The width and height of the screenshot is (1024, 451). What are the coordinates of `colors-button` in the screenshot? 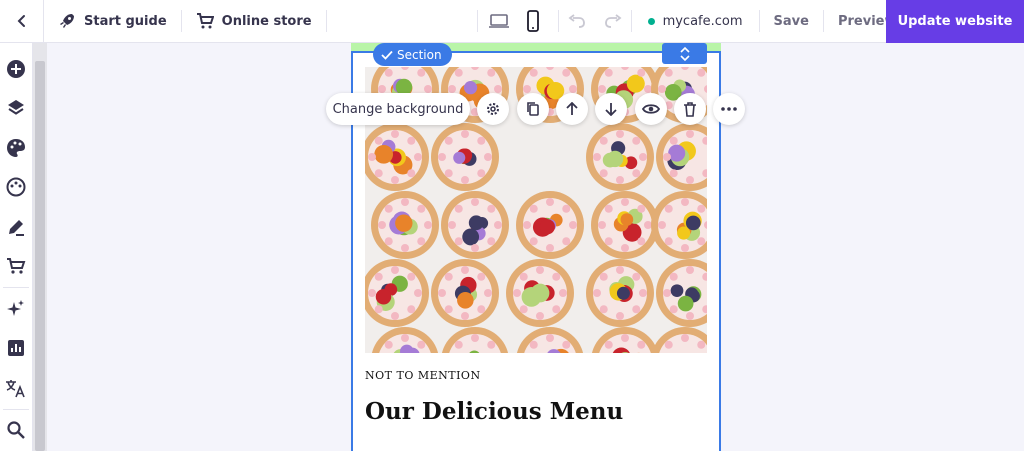 It's located at (16, 148).